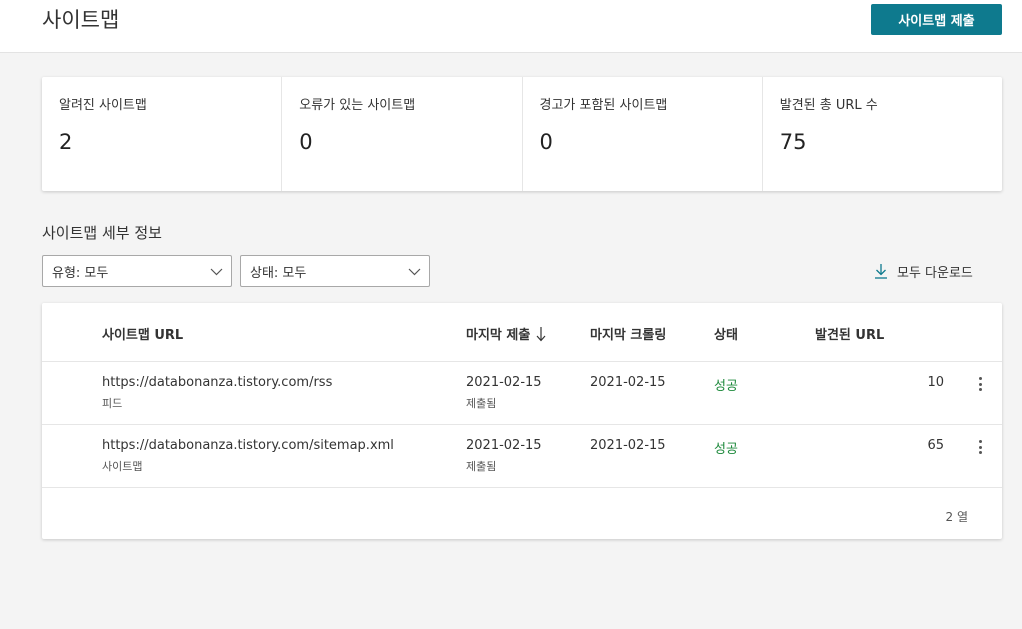 This screenshot has width=1022, height=629. Describe the element at coordinates (161, 134) in the screenshot. I see `stat-known-sitemaps: 알려진 사이트맵 2` at that location.